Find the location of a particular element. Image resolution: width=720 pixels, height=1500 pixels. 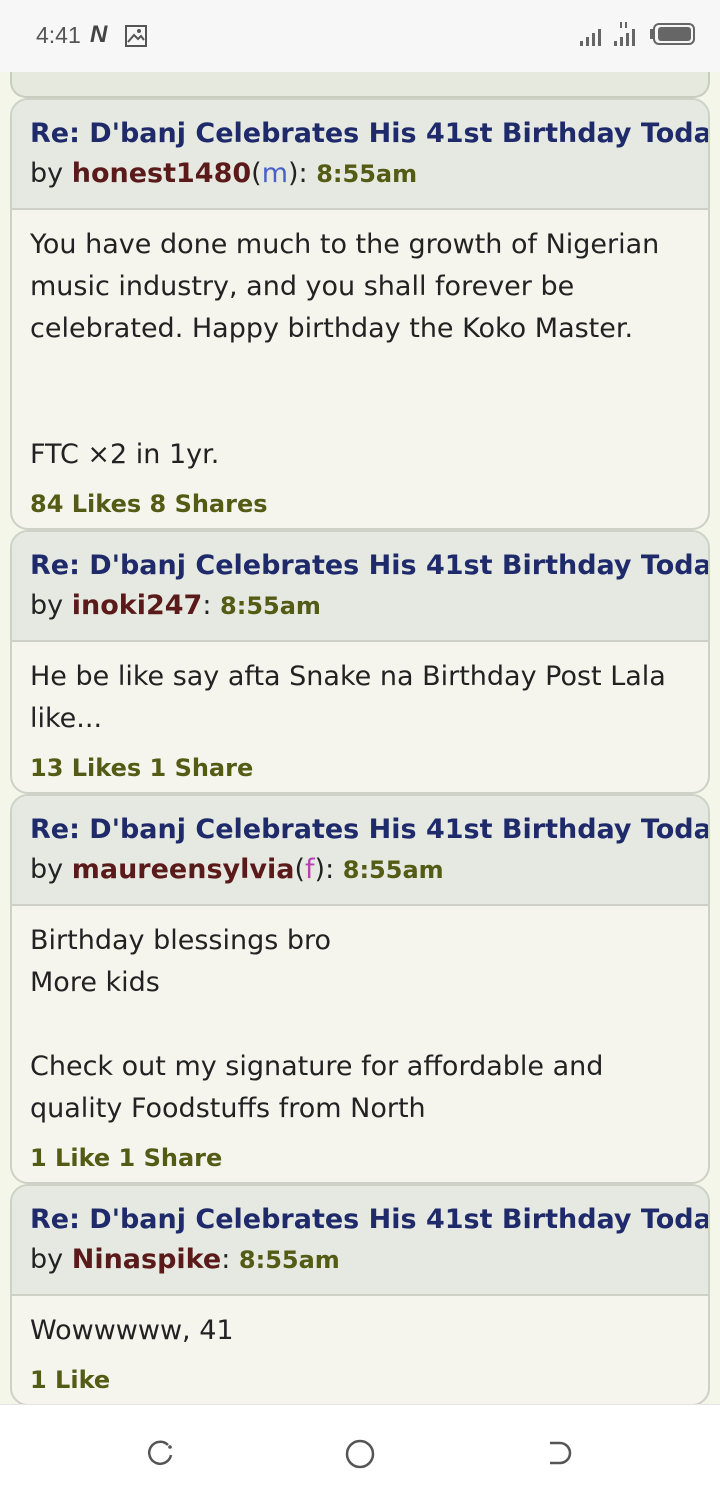

post-body-line: Wowwwww, 41 is located at coordinates (132, 1330).